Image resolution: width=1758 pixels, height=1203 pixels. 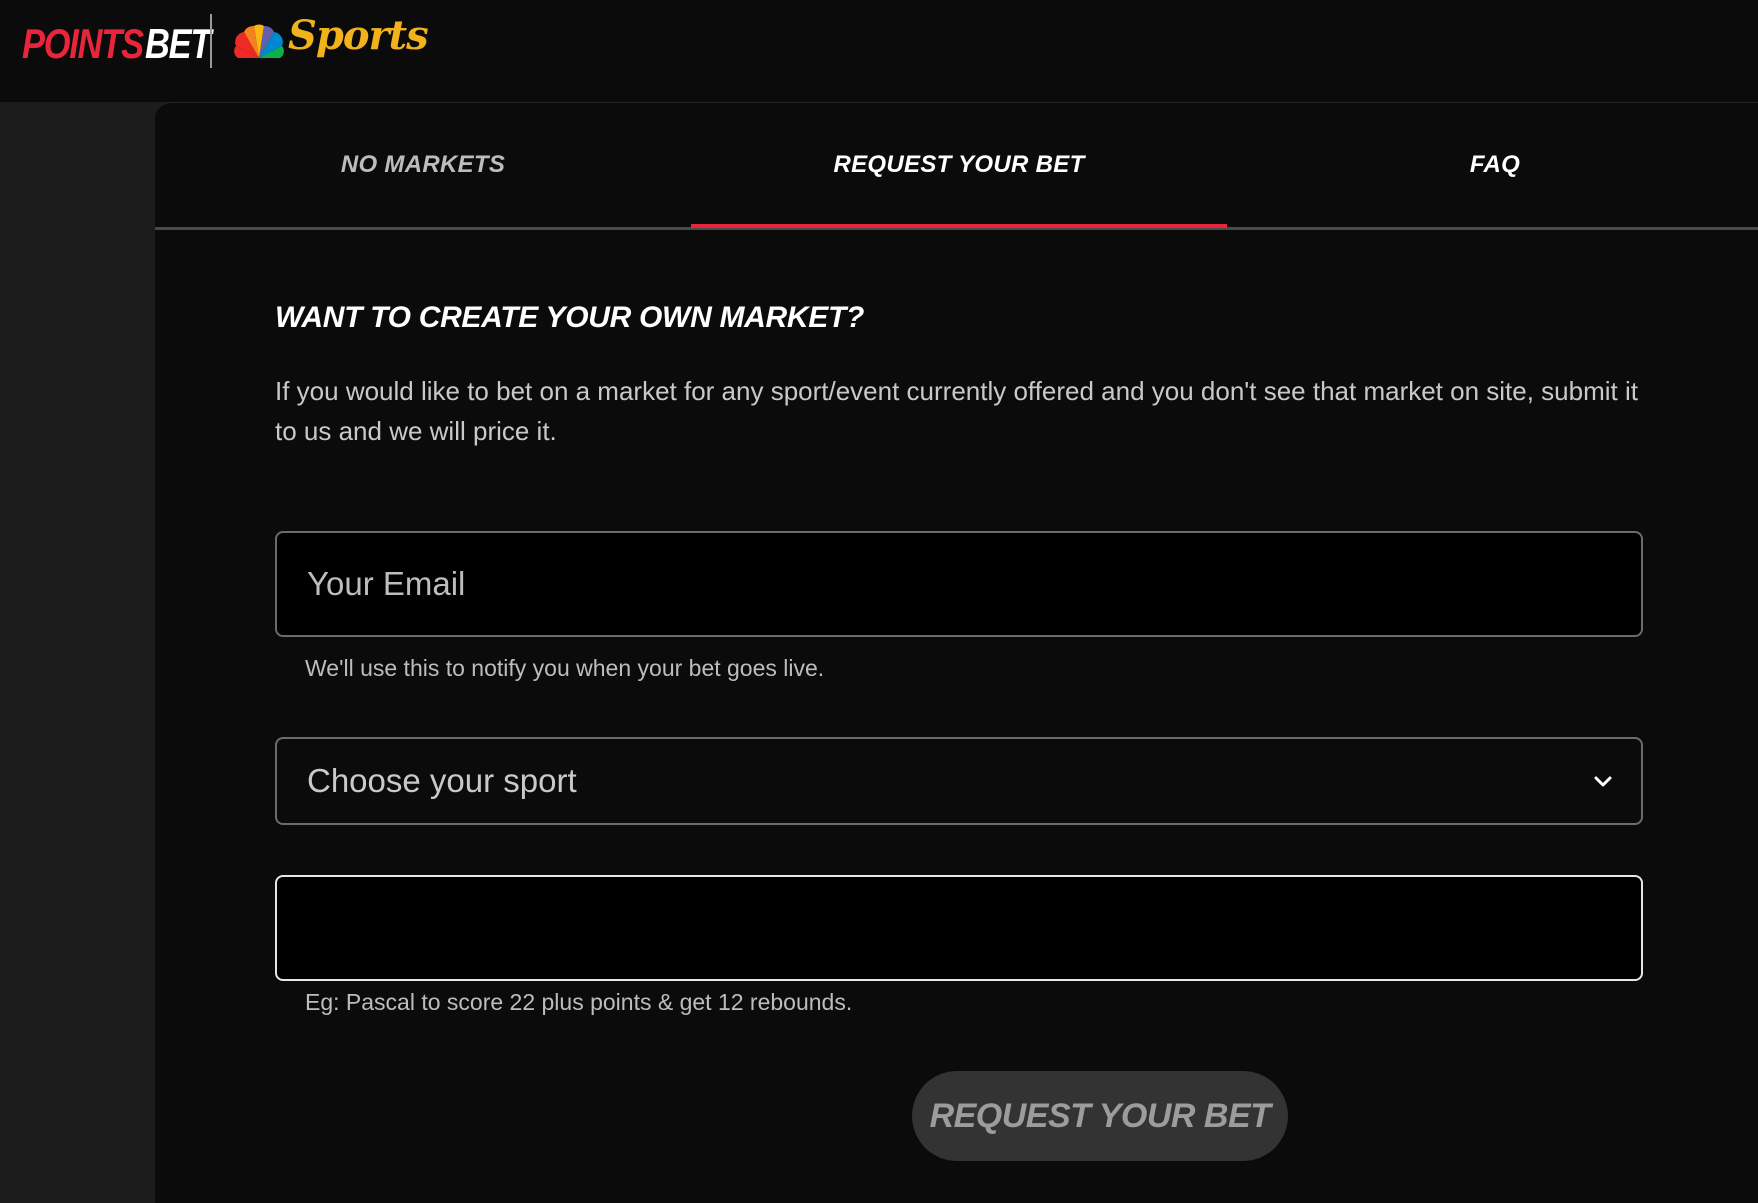 What do you see at coordinates (423, 165) in the screenshot?
I see `tab-no-markets: NO MARKETS` at bounding box center [423, 165].